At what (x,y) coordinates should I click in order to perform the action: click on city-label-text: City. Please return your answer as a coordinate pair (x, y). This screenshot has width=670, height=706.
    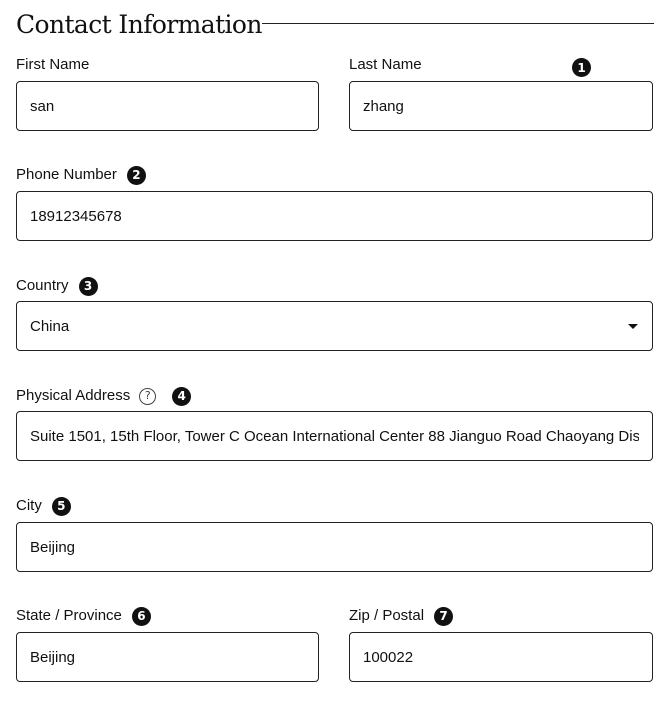
    Looking at the image, I should click on (29, 505).